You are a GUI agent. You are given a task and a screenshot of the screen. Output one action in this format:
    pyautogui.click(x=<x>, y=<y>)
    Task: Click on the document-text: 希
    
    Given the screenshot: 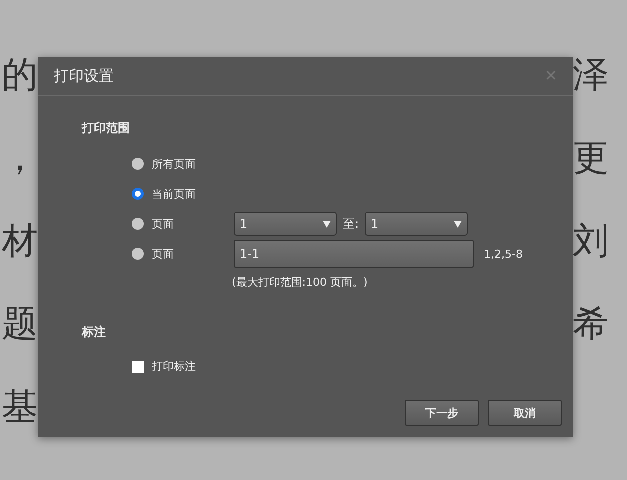 What is the action you would take?
    pyautogui.click(x=591, y=325)
    